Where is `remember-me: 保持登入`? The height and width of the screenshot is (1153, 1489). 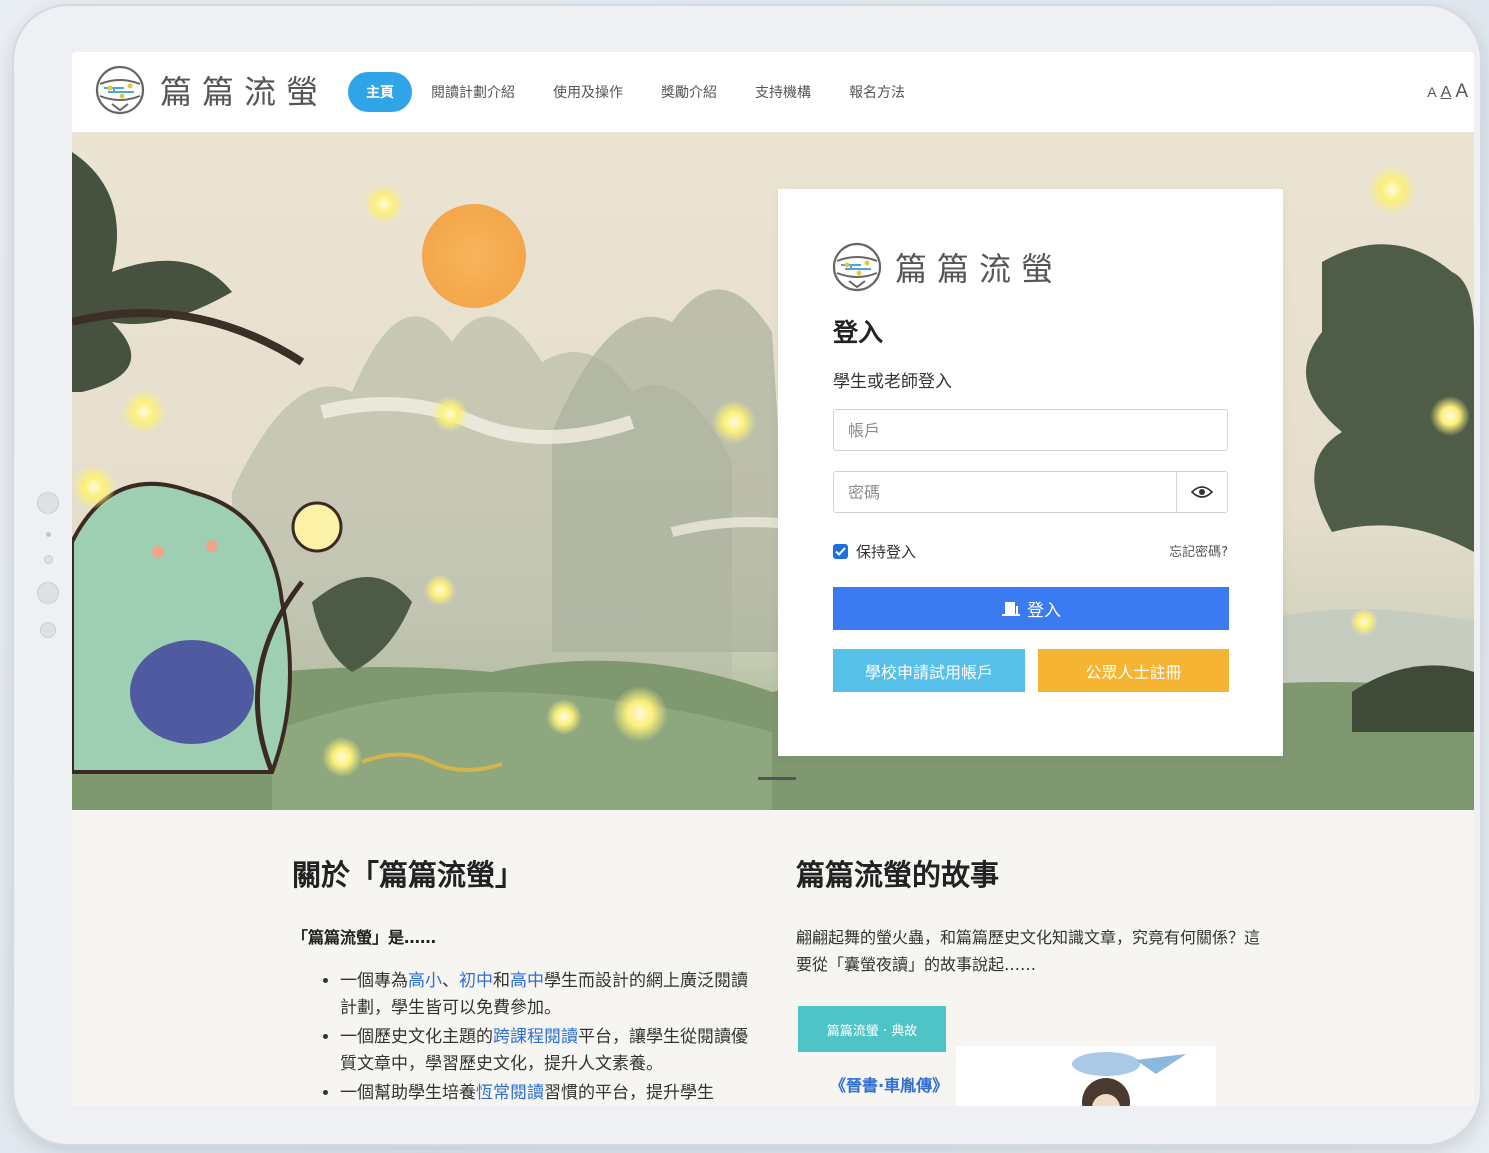
remember-me: 保持登入 is located at coordinates (874, 551).